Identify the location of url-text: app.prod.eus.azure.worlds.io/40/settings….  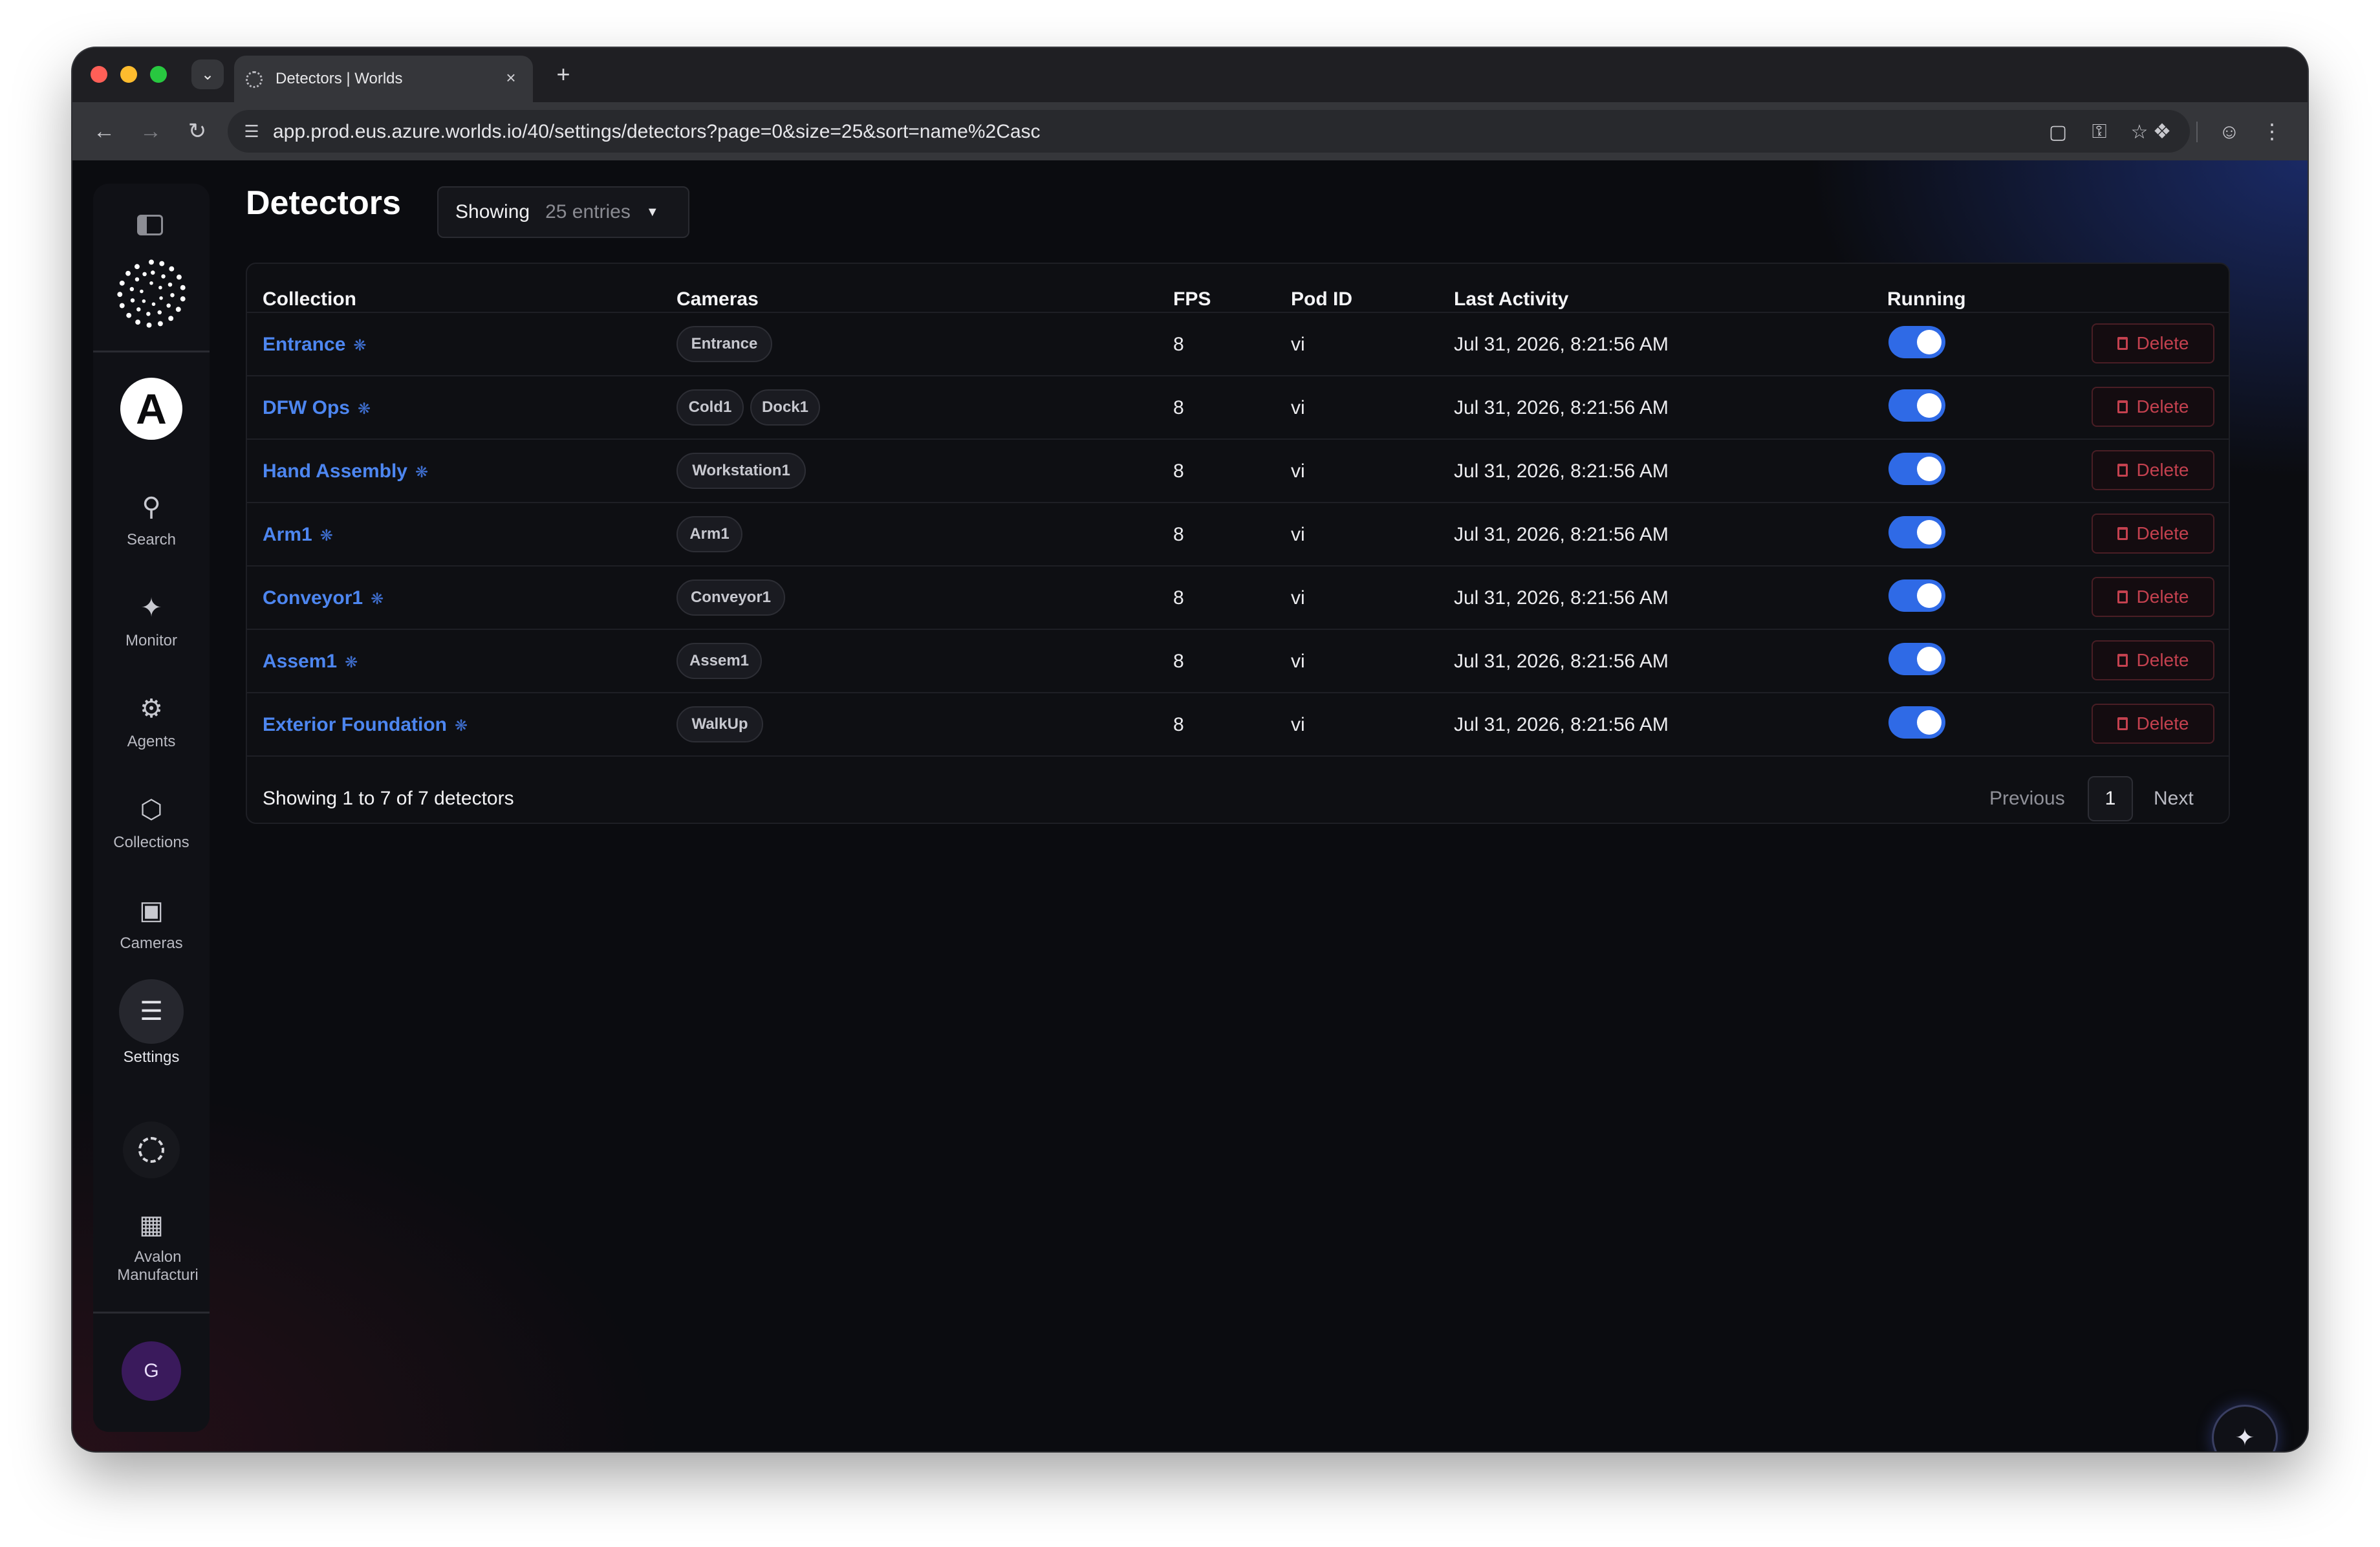
(657, 132).